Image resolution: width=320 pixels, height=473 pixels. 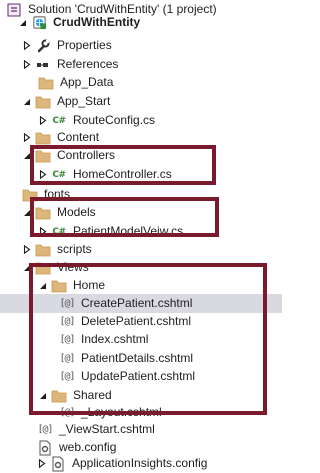 I want to click on tree-item-viewstart: [@] _ViewStart.cshtml, so click(x=96, y=429).